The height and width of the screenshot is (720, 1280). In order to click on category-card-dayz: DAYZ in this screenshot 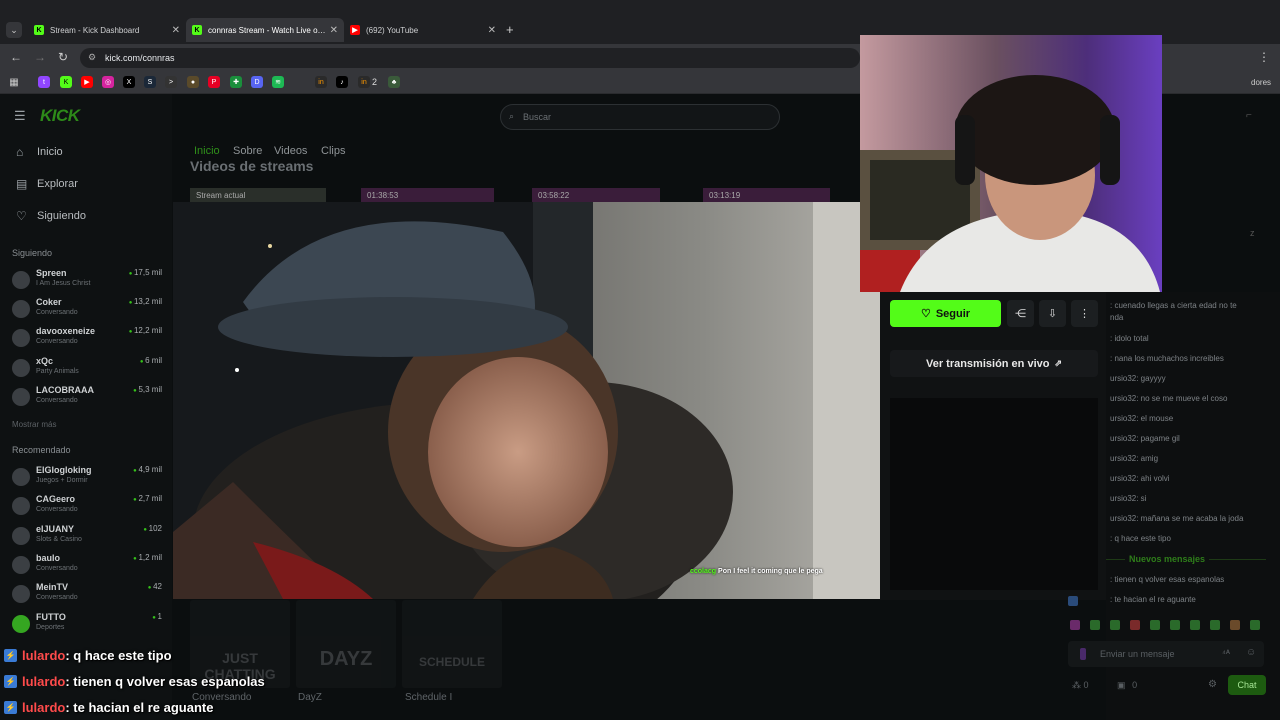, I will do `click(346, 644)`.